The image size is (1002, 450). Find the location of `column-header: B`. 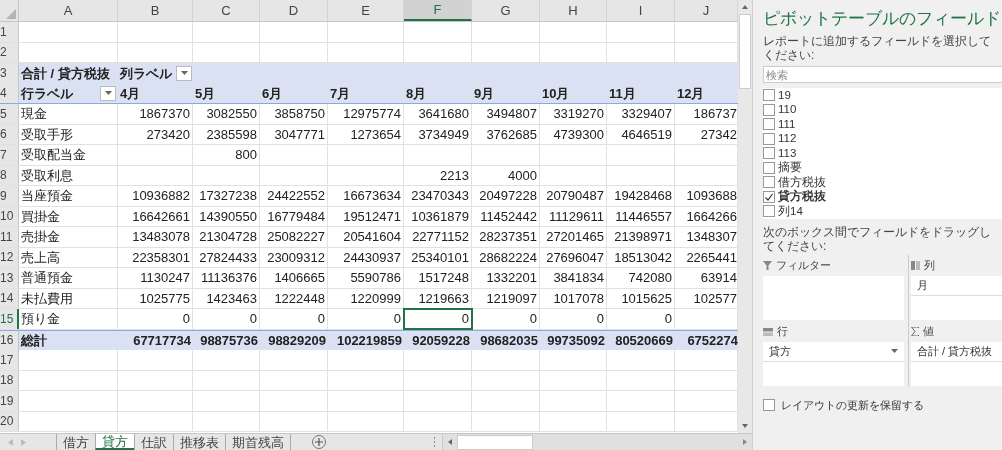

column-header: B is located at coordinates (155, 10).